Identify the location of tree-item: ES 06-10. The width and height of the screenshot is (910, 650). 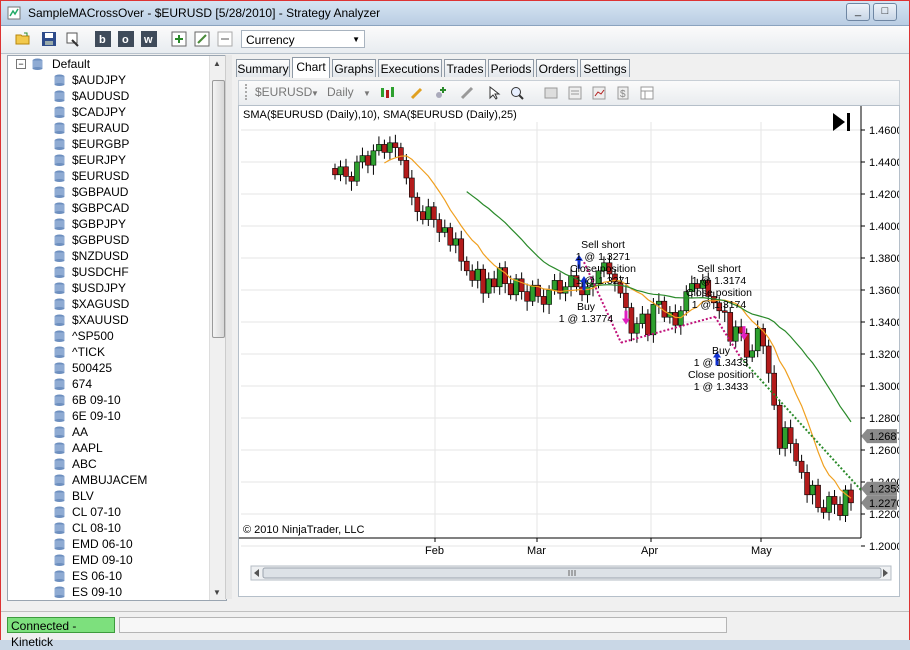
(108, 576).